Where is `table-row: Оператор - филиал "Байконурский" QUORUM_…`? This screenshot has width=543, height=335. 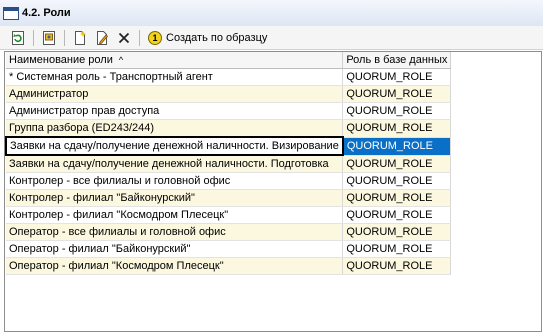
table-row: Оператор - филиал "Байконурский" QUORUM_… is located at coordinates (229, 249).